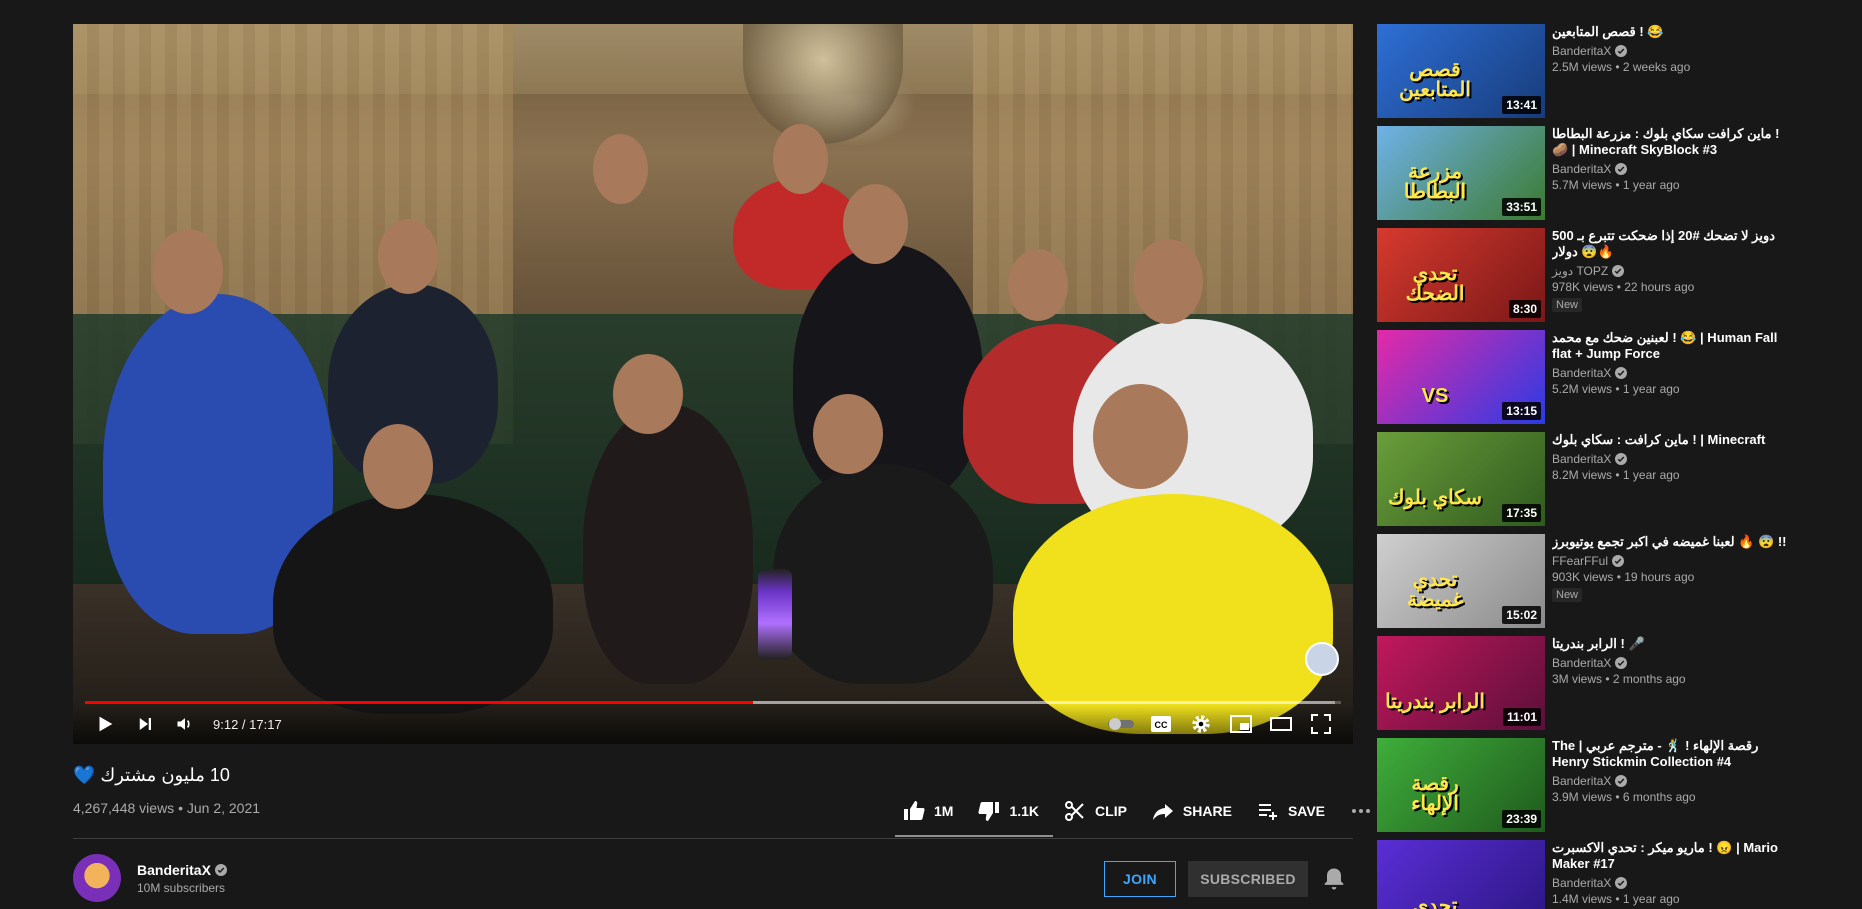 Image resolution: width=1862 pixels, height=909 pixels. What do you see at coordinates (1435, 590) in the screenshot?
I see `thumbnail-text: تحدي غميضة` at bounding box center [1435, 590].